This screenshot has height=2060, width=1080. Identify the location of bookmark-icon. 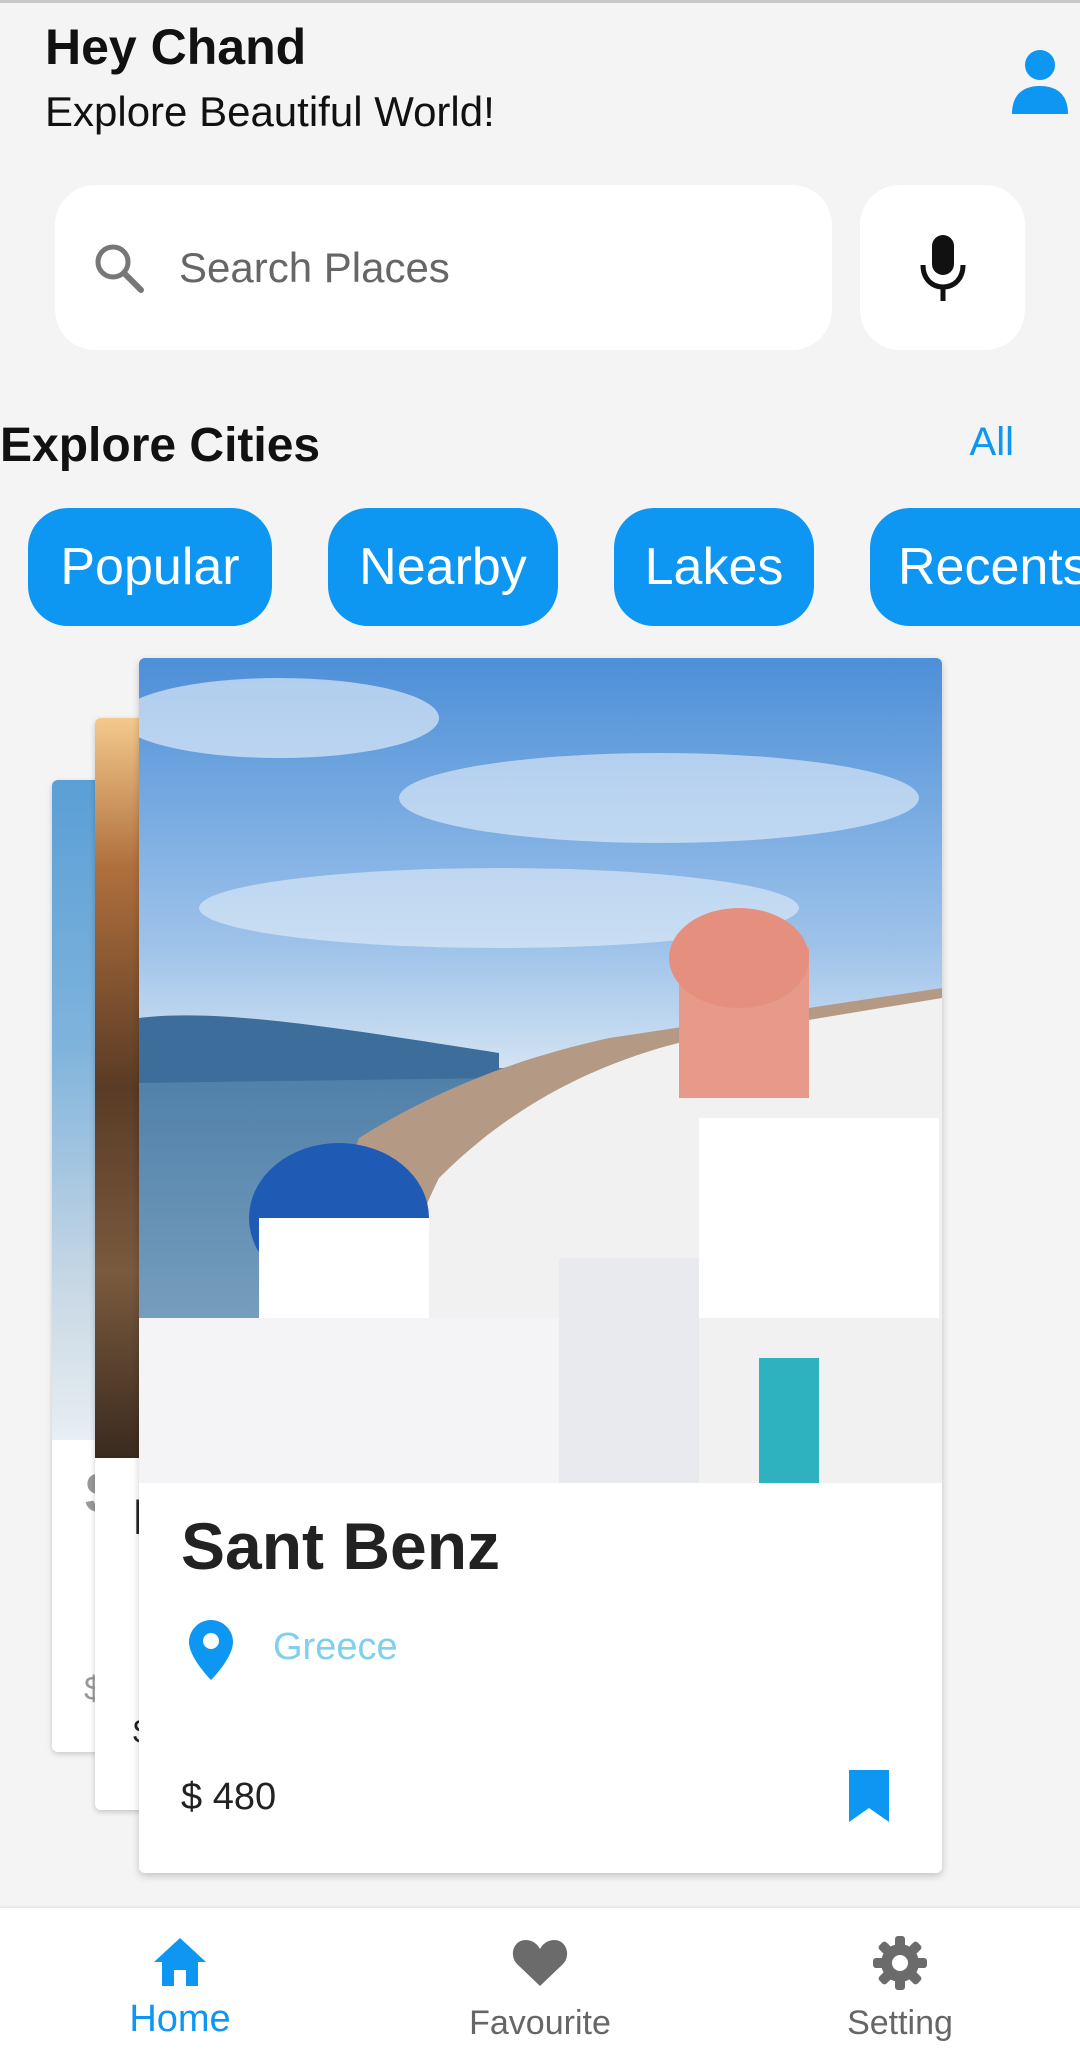
(869, 1796).